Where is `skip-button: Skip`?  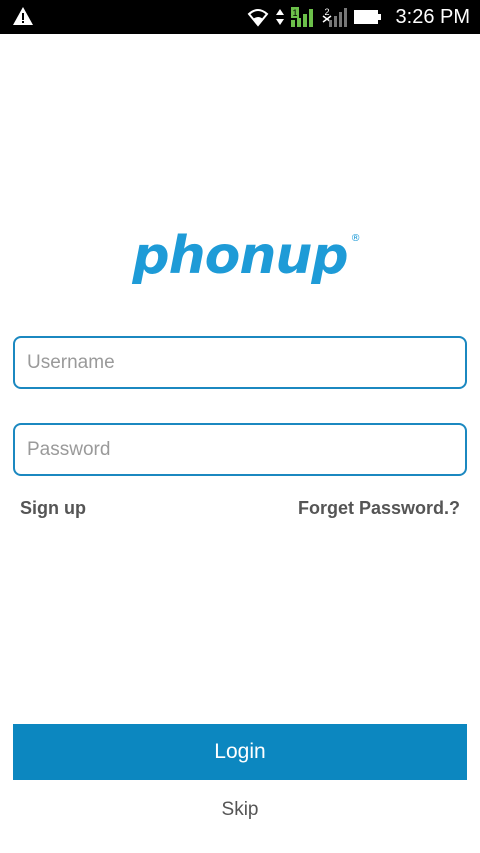 skip-button: Skip is located at coordinates (240, 810).